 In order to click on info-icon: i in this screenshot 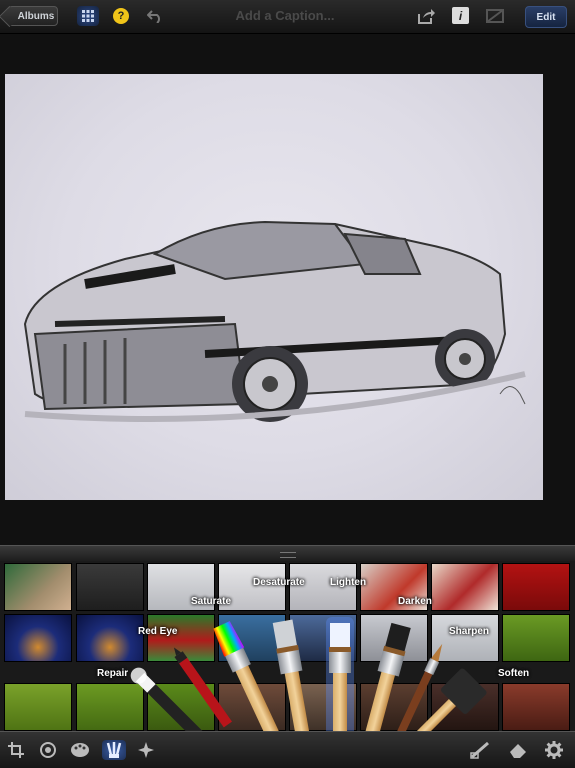, I will do `click(460, 15)`.